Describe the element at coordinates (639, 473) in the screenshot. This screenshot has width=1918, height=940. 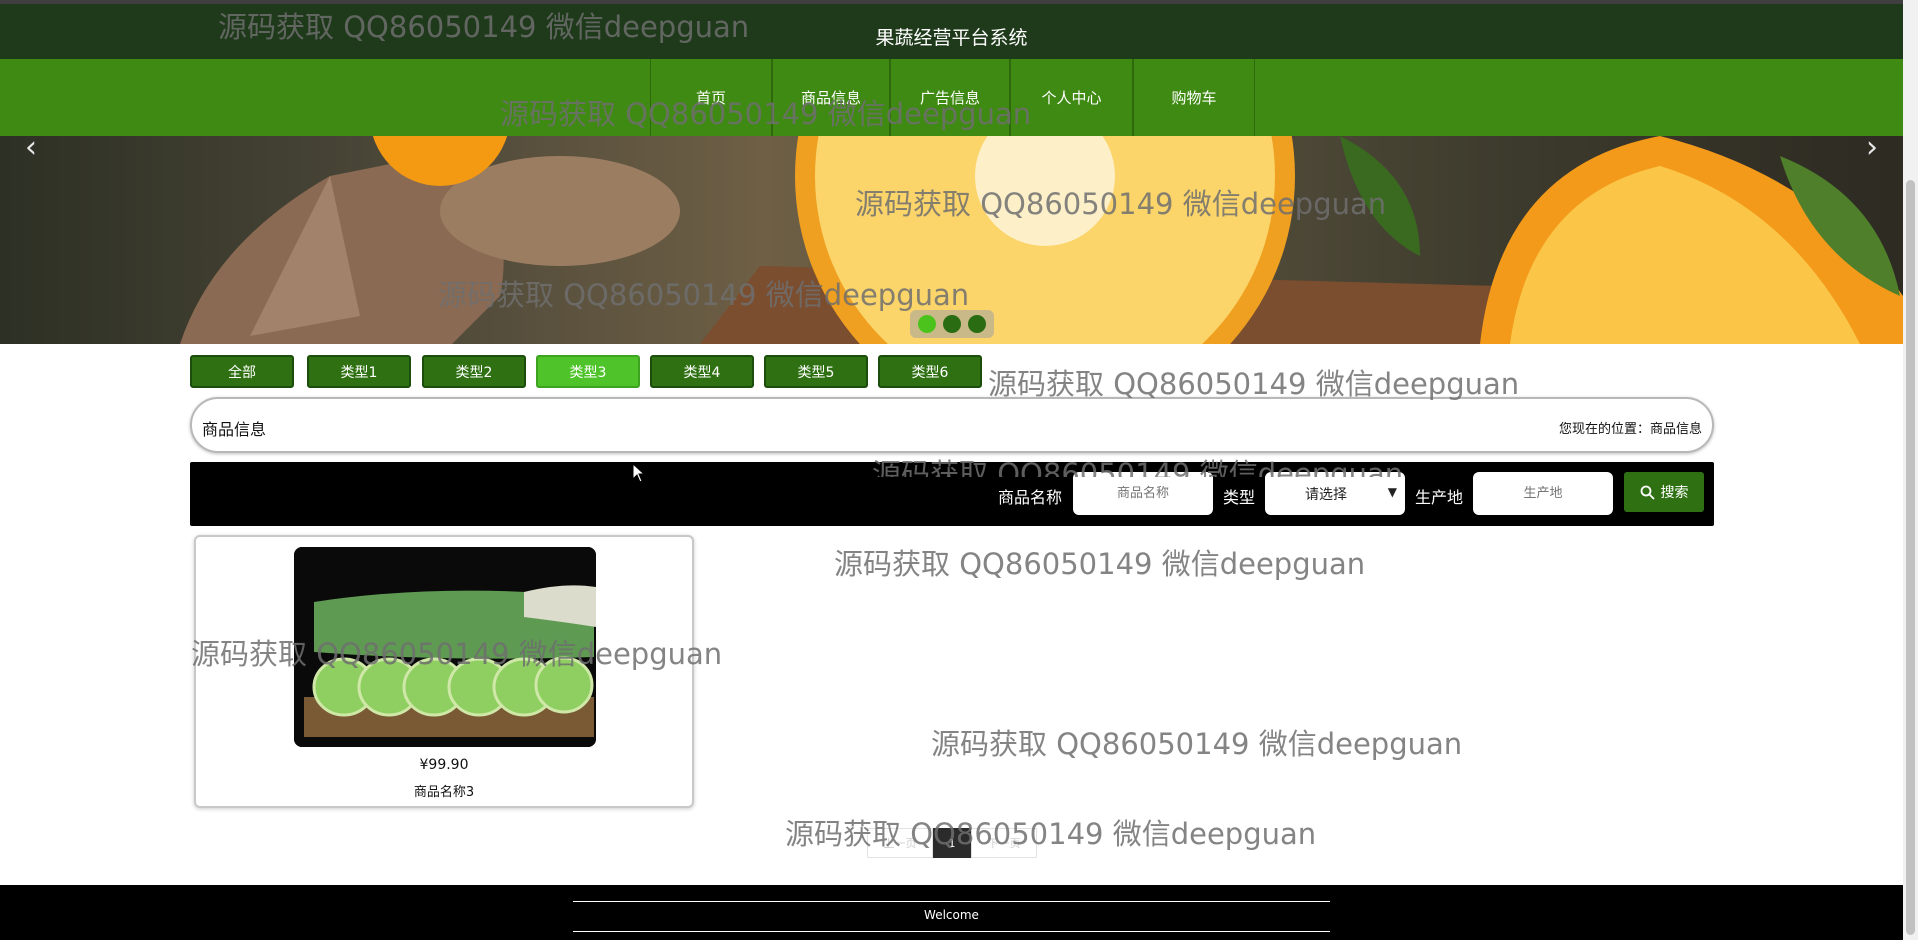
I see `mouse-cursor-icon` at that location.